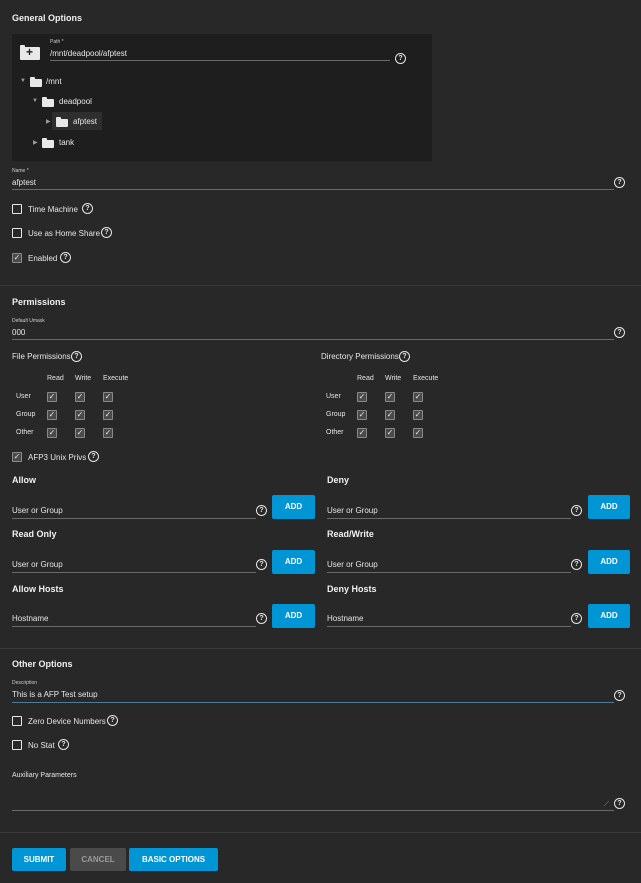 This screenshot has width=641, height=883. I want to click on tree-collapse-icon-afptest: ▶, so click(48, 121).